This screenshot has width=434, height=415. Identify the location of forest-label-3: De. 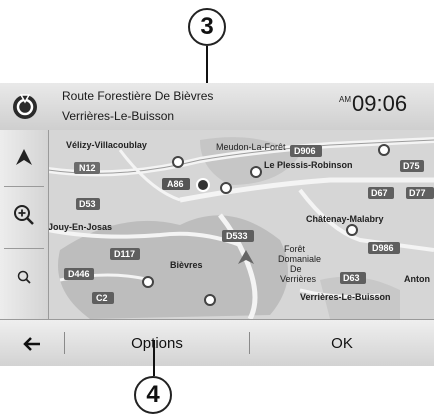
(296, 269).